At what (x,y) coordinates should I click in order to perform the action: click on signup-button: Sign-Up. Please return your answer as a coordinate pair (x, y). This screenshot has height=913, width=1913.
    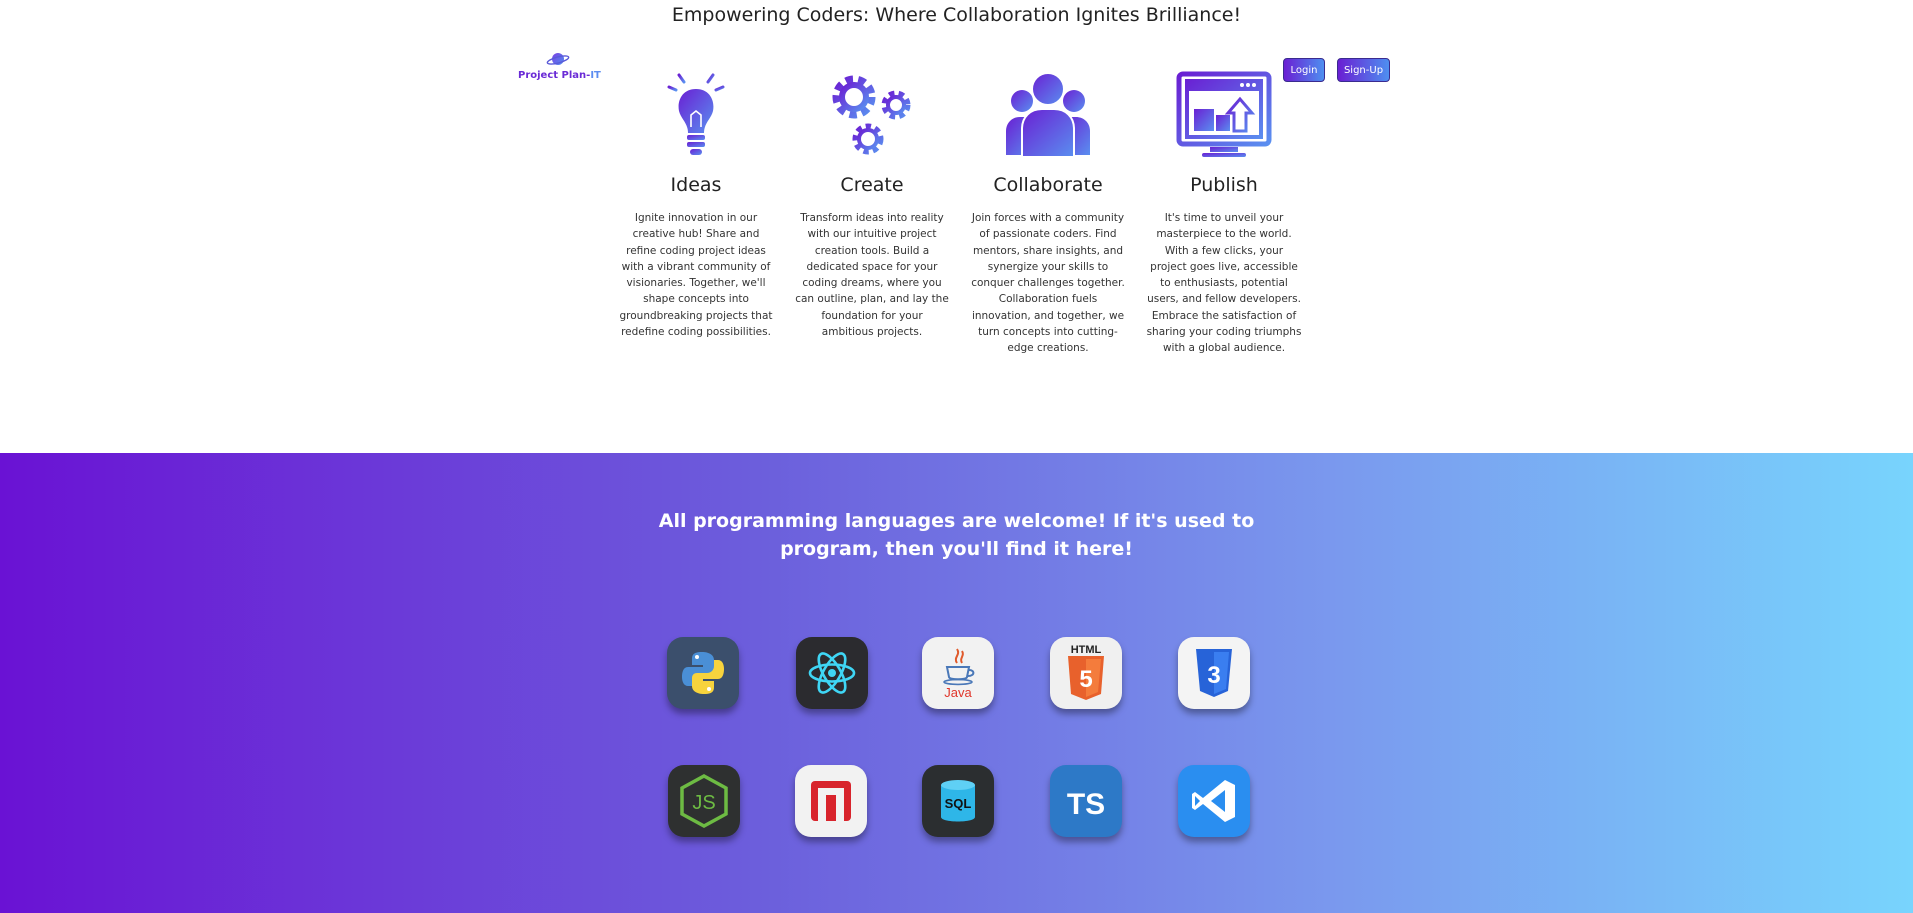
    Looking at the image, I should click on (1363, 70).